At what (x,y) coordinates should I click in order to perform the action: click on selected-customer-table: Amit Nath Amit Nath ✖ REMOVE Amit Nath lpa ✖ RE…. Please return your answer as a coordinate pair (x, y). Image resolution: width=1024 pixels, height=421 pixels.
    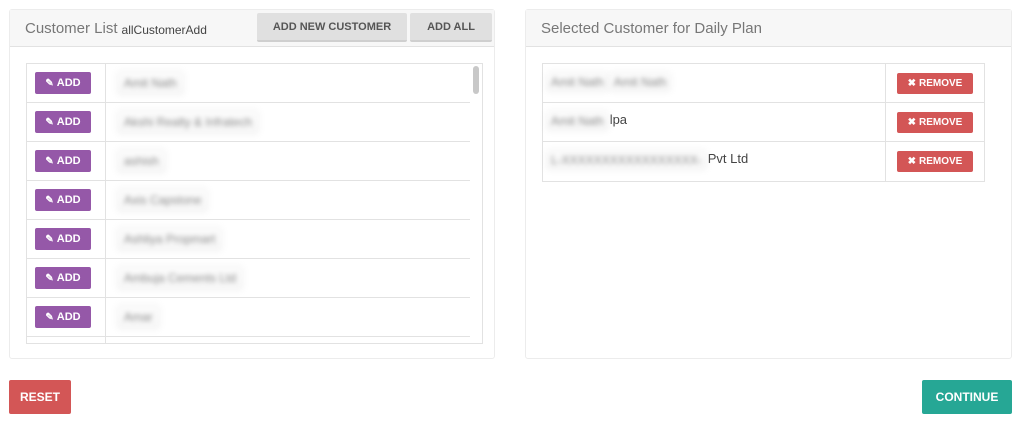
    Looking at the image, I should click on (763, 122).